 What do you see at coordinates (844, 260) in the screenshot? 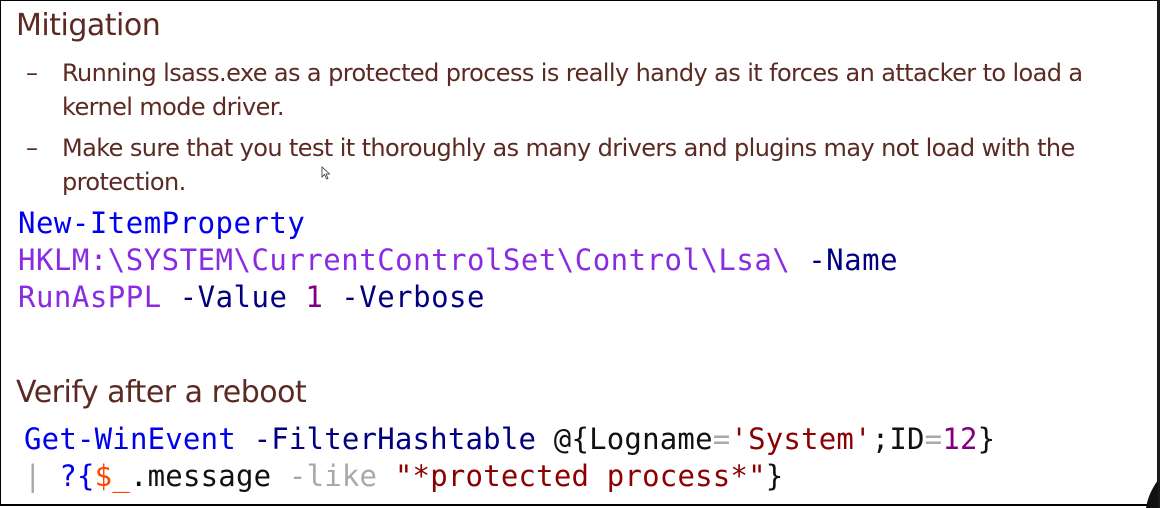
I see `param-name: -Name` at bounding box center [844, 260].